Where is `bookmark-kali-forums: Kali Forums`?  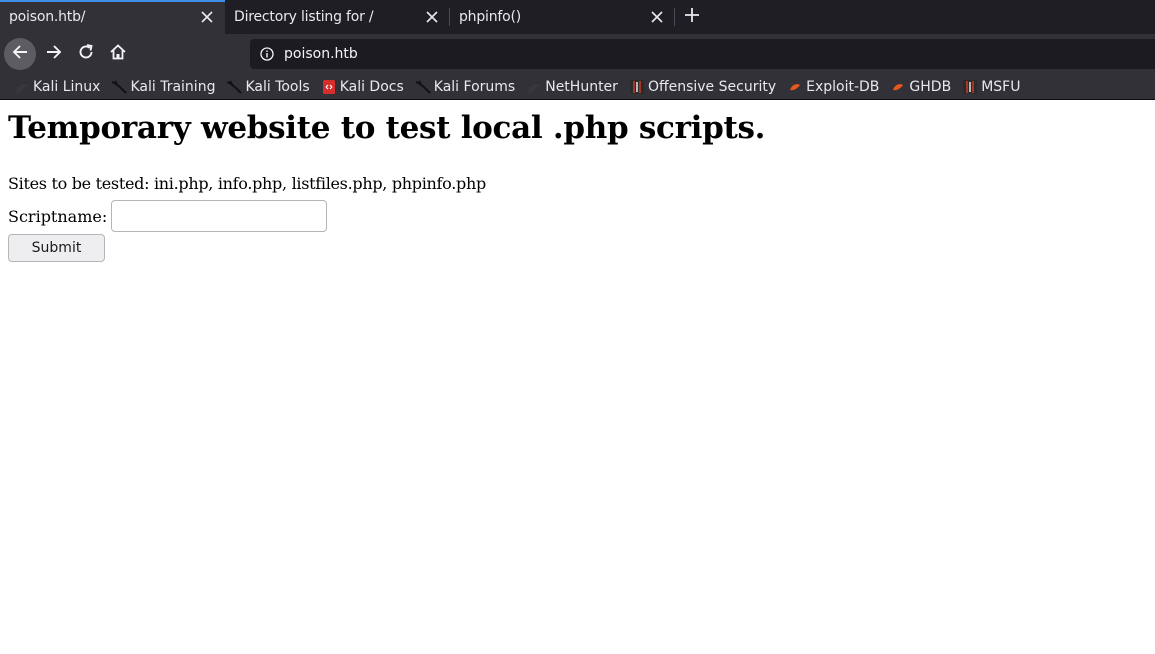
bookmark-kali-forums: Kali Forums is located at coordinates (465, 87).